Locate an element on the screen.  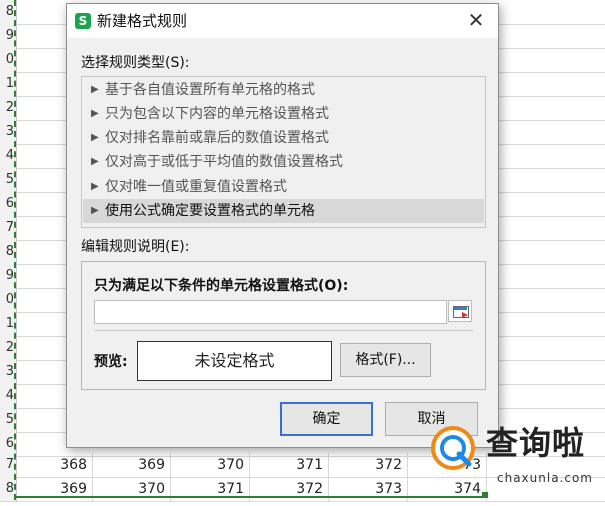
list-item: ▶ 仅对唯一值或重复值设置格式 is located at coordinates (283, 187).